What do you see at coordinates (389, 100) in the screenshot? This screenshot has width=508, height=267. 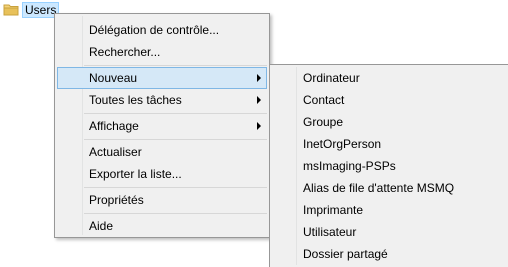 I see `submenu-item-contact: Contact` at bounding box center [389, 100].